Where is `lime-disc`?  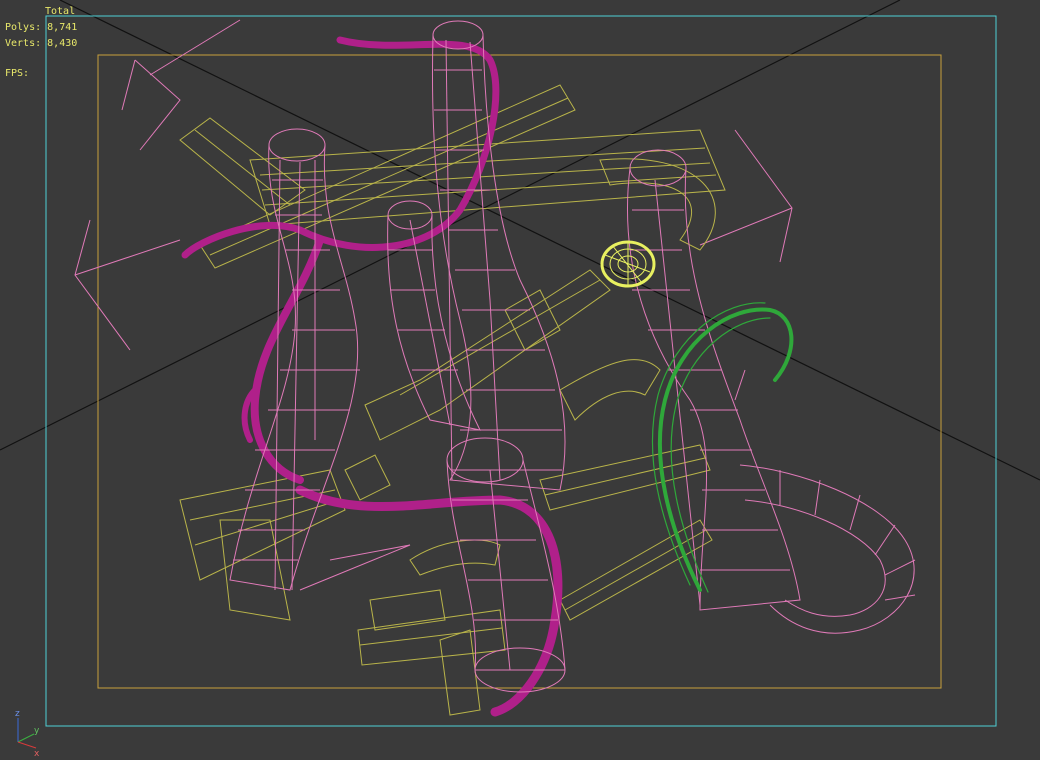 lime-disc is located at coordinates (628, 264).